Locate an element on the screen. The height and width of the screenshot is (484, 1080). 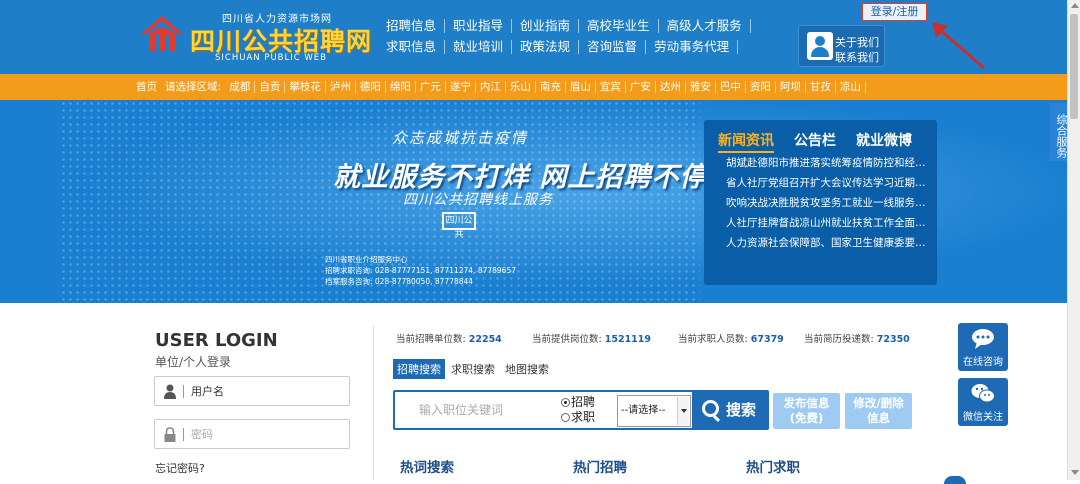
tab-news: 新闻资讯 is located at coordinates (746, 141).